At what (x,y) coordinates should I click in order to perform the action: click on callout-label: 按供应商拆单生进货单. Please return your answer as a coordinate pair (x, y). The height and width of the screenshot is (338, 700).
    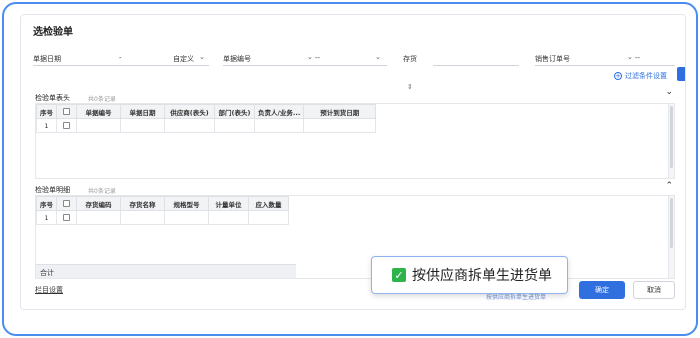
    Looking at the image, I should click on (482, 276).